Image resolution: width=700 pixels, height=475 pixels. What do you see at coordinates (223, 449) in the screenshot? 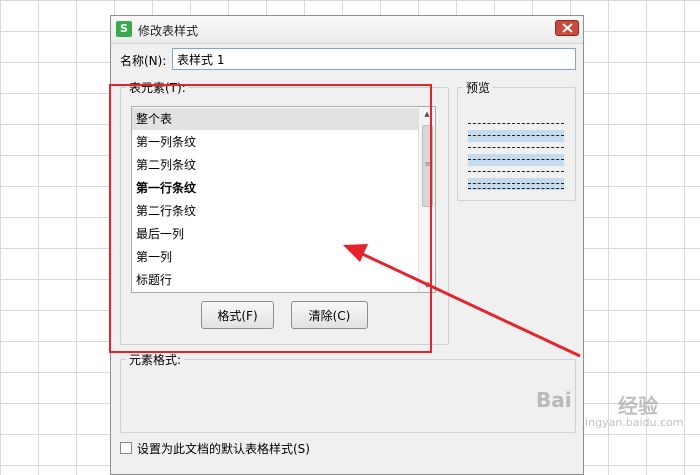
I see `default-style-checkbox-label: 设置为此文档的默认表格样式(S)` at bounding box center [223, 449].